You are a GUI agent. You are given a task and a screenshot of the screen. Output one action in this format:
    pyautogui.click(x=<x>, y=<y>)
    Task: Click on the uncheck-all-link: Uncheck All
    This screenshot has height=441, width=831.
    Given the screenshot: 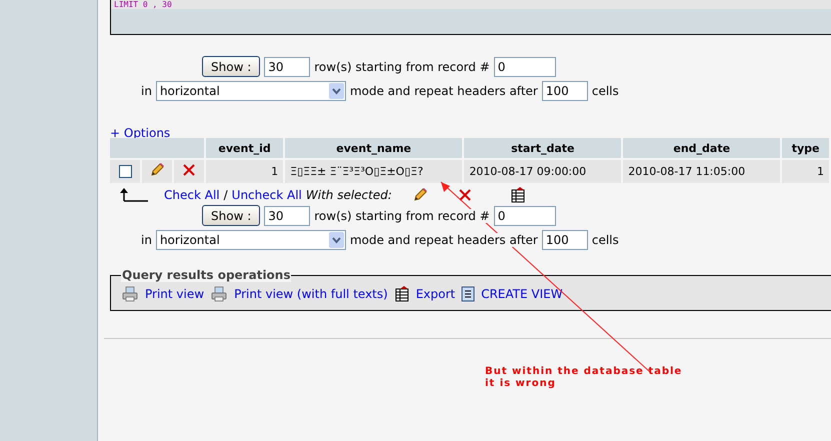 What is the action you would take?
    pyautogui.click(x=267, y=195)
    